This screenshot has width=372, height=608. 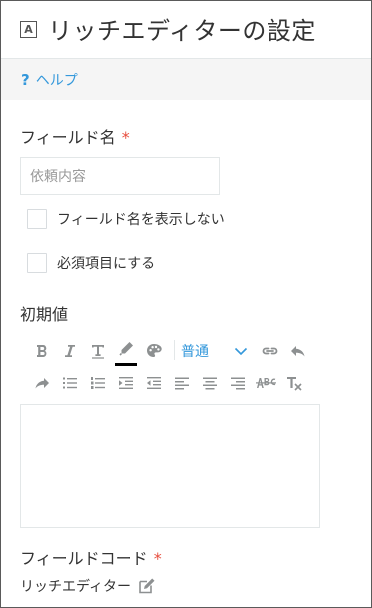 I want to click on italic-icon, so click(x=70, y=351).